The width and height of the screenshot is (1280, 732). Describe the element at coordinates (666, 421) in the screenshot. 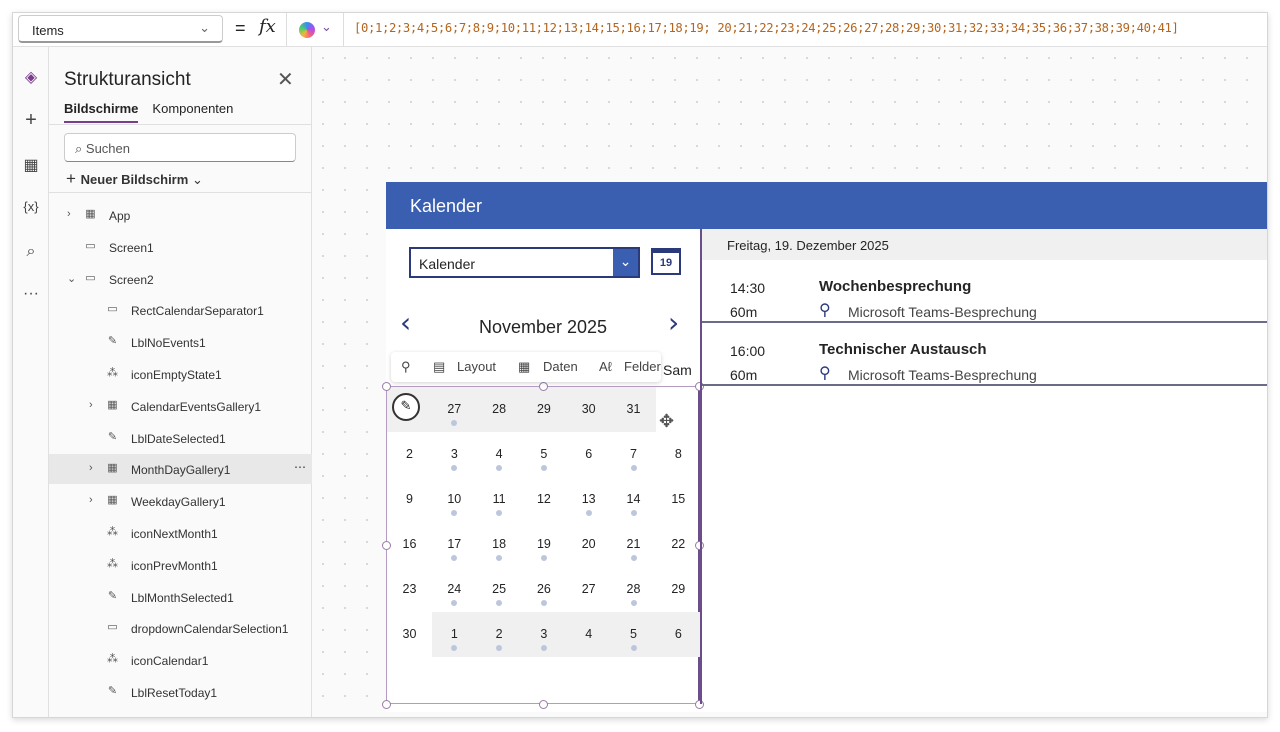

I see `move-icon: ✥` at that location.